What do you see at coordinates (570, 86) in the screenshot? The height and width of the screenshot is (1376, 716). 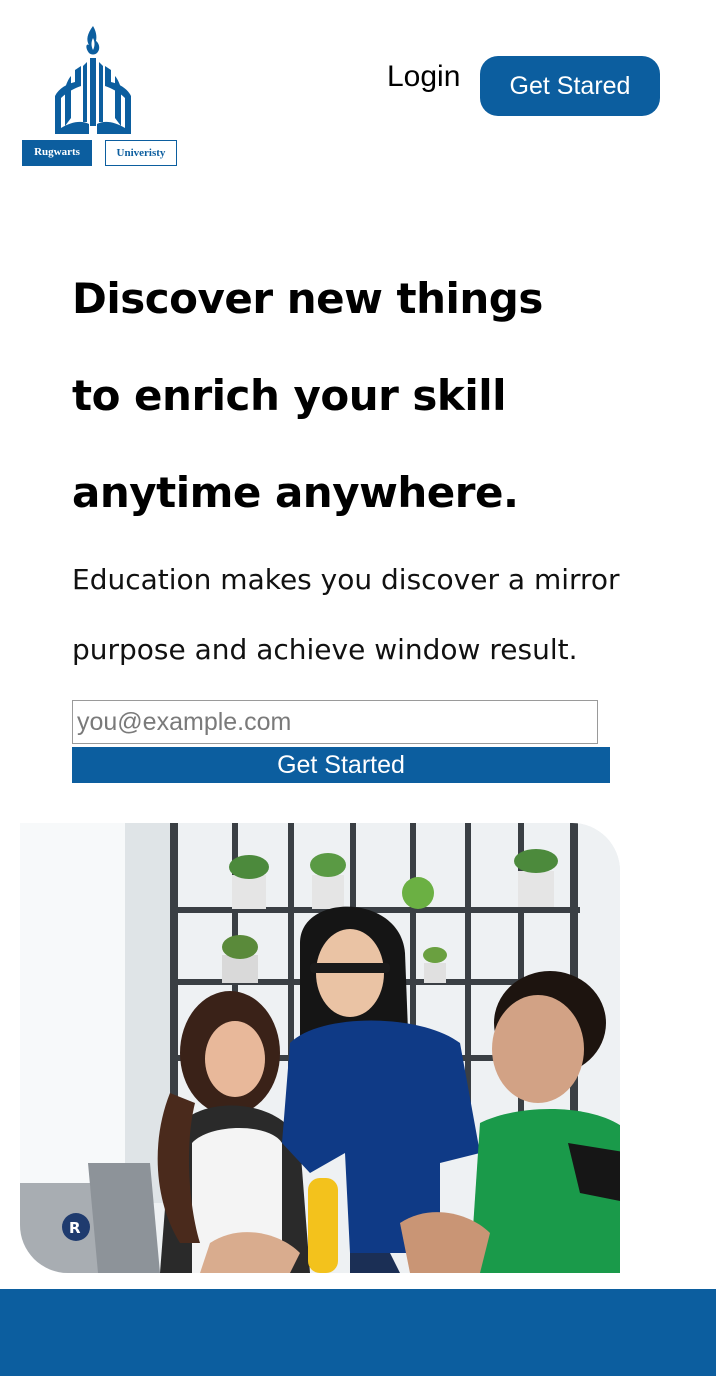 I see `get-started-header-button: Get Stared` at bounding box center [570, 86].